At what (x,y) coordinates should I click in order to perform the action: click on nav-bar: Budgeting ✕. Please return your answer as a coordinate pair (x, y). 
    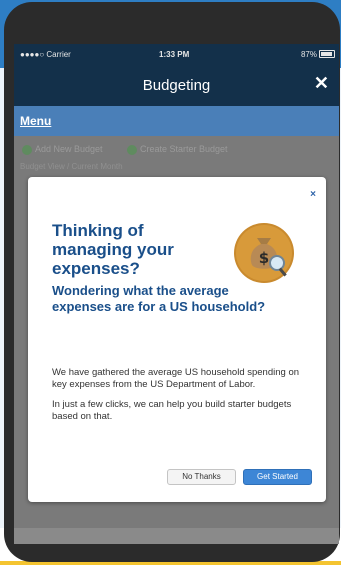
    Looking at the image, I should click on (176, 85).